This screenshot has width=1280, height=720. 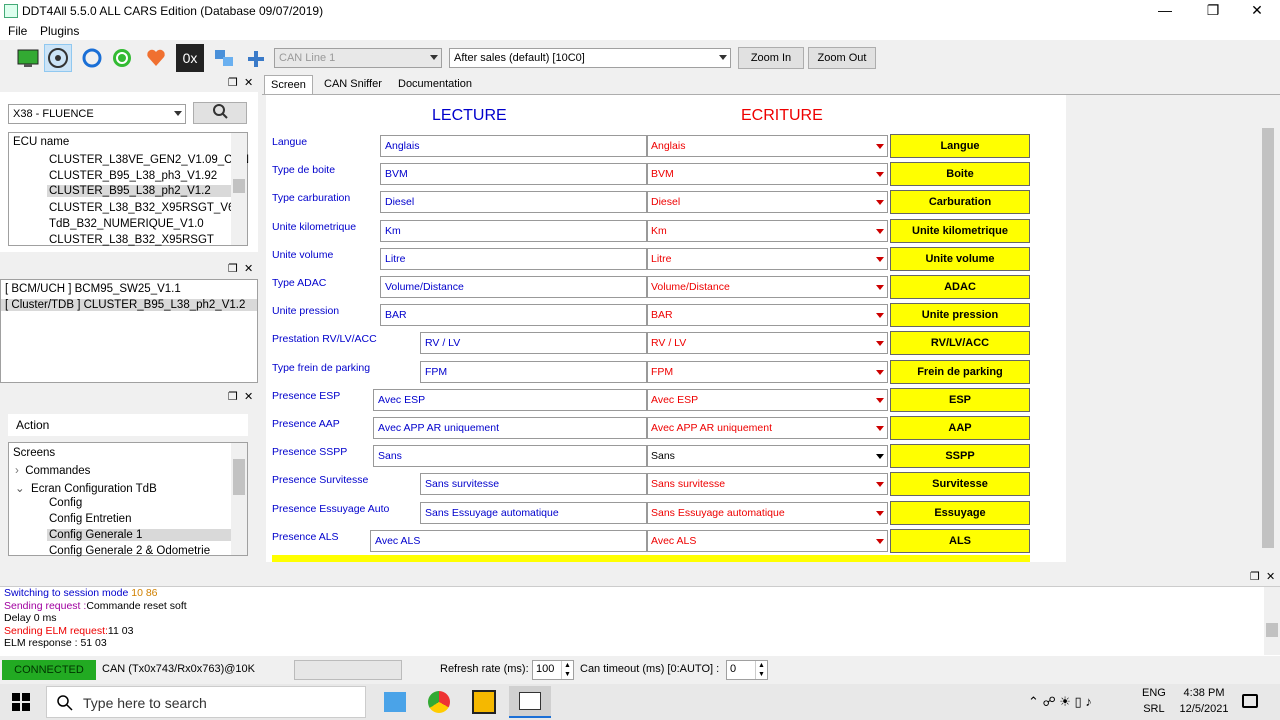 What do you see at coordinates (21, 703) in the screenshot?
I see `windows-start-icon` at bounding box center [21, 703].